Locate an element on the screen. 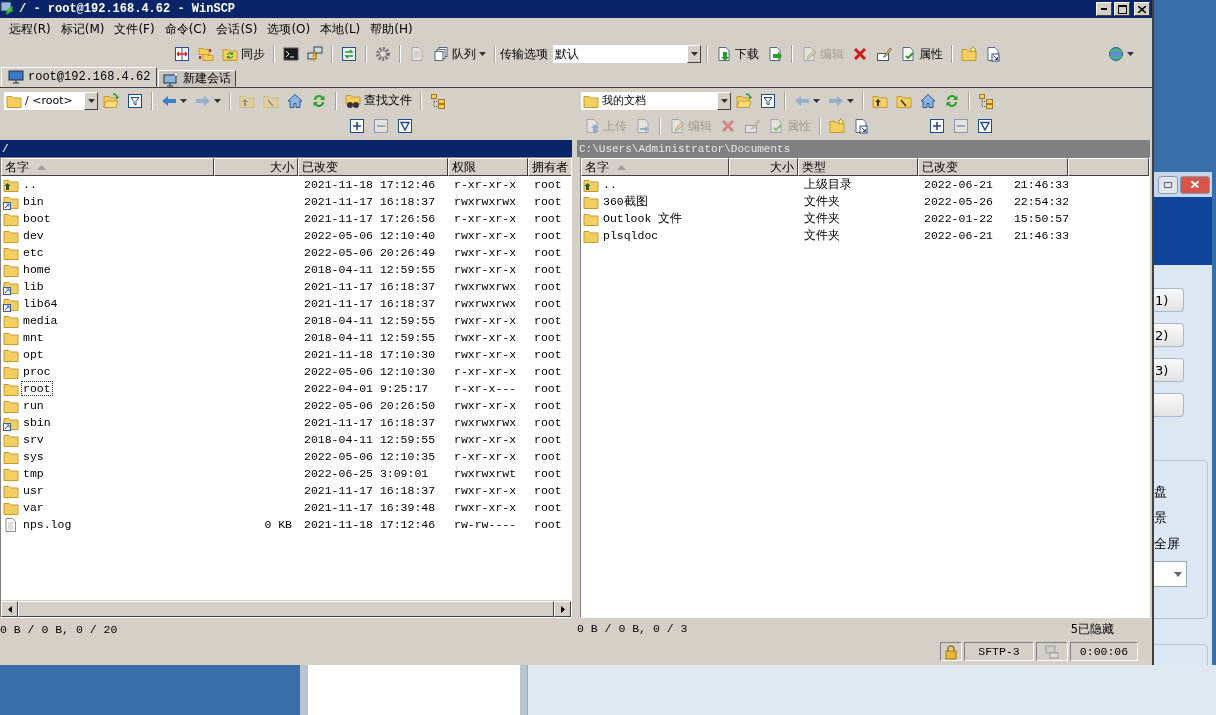 The height and width of the screenshot is (715, 1216). path-bar: C:\Users\Administrator\Documents is located at coordinates (863, 148).